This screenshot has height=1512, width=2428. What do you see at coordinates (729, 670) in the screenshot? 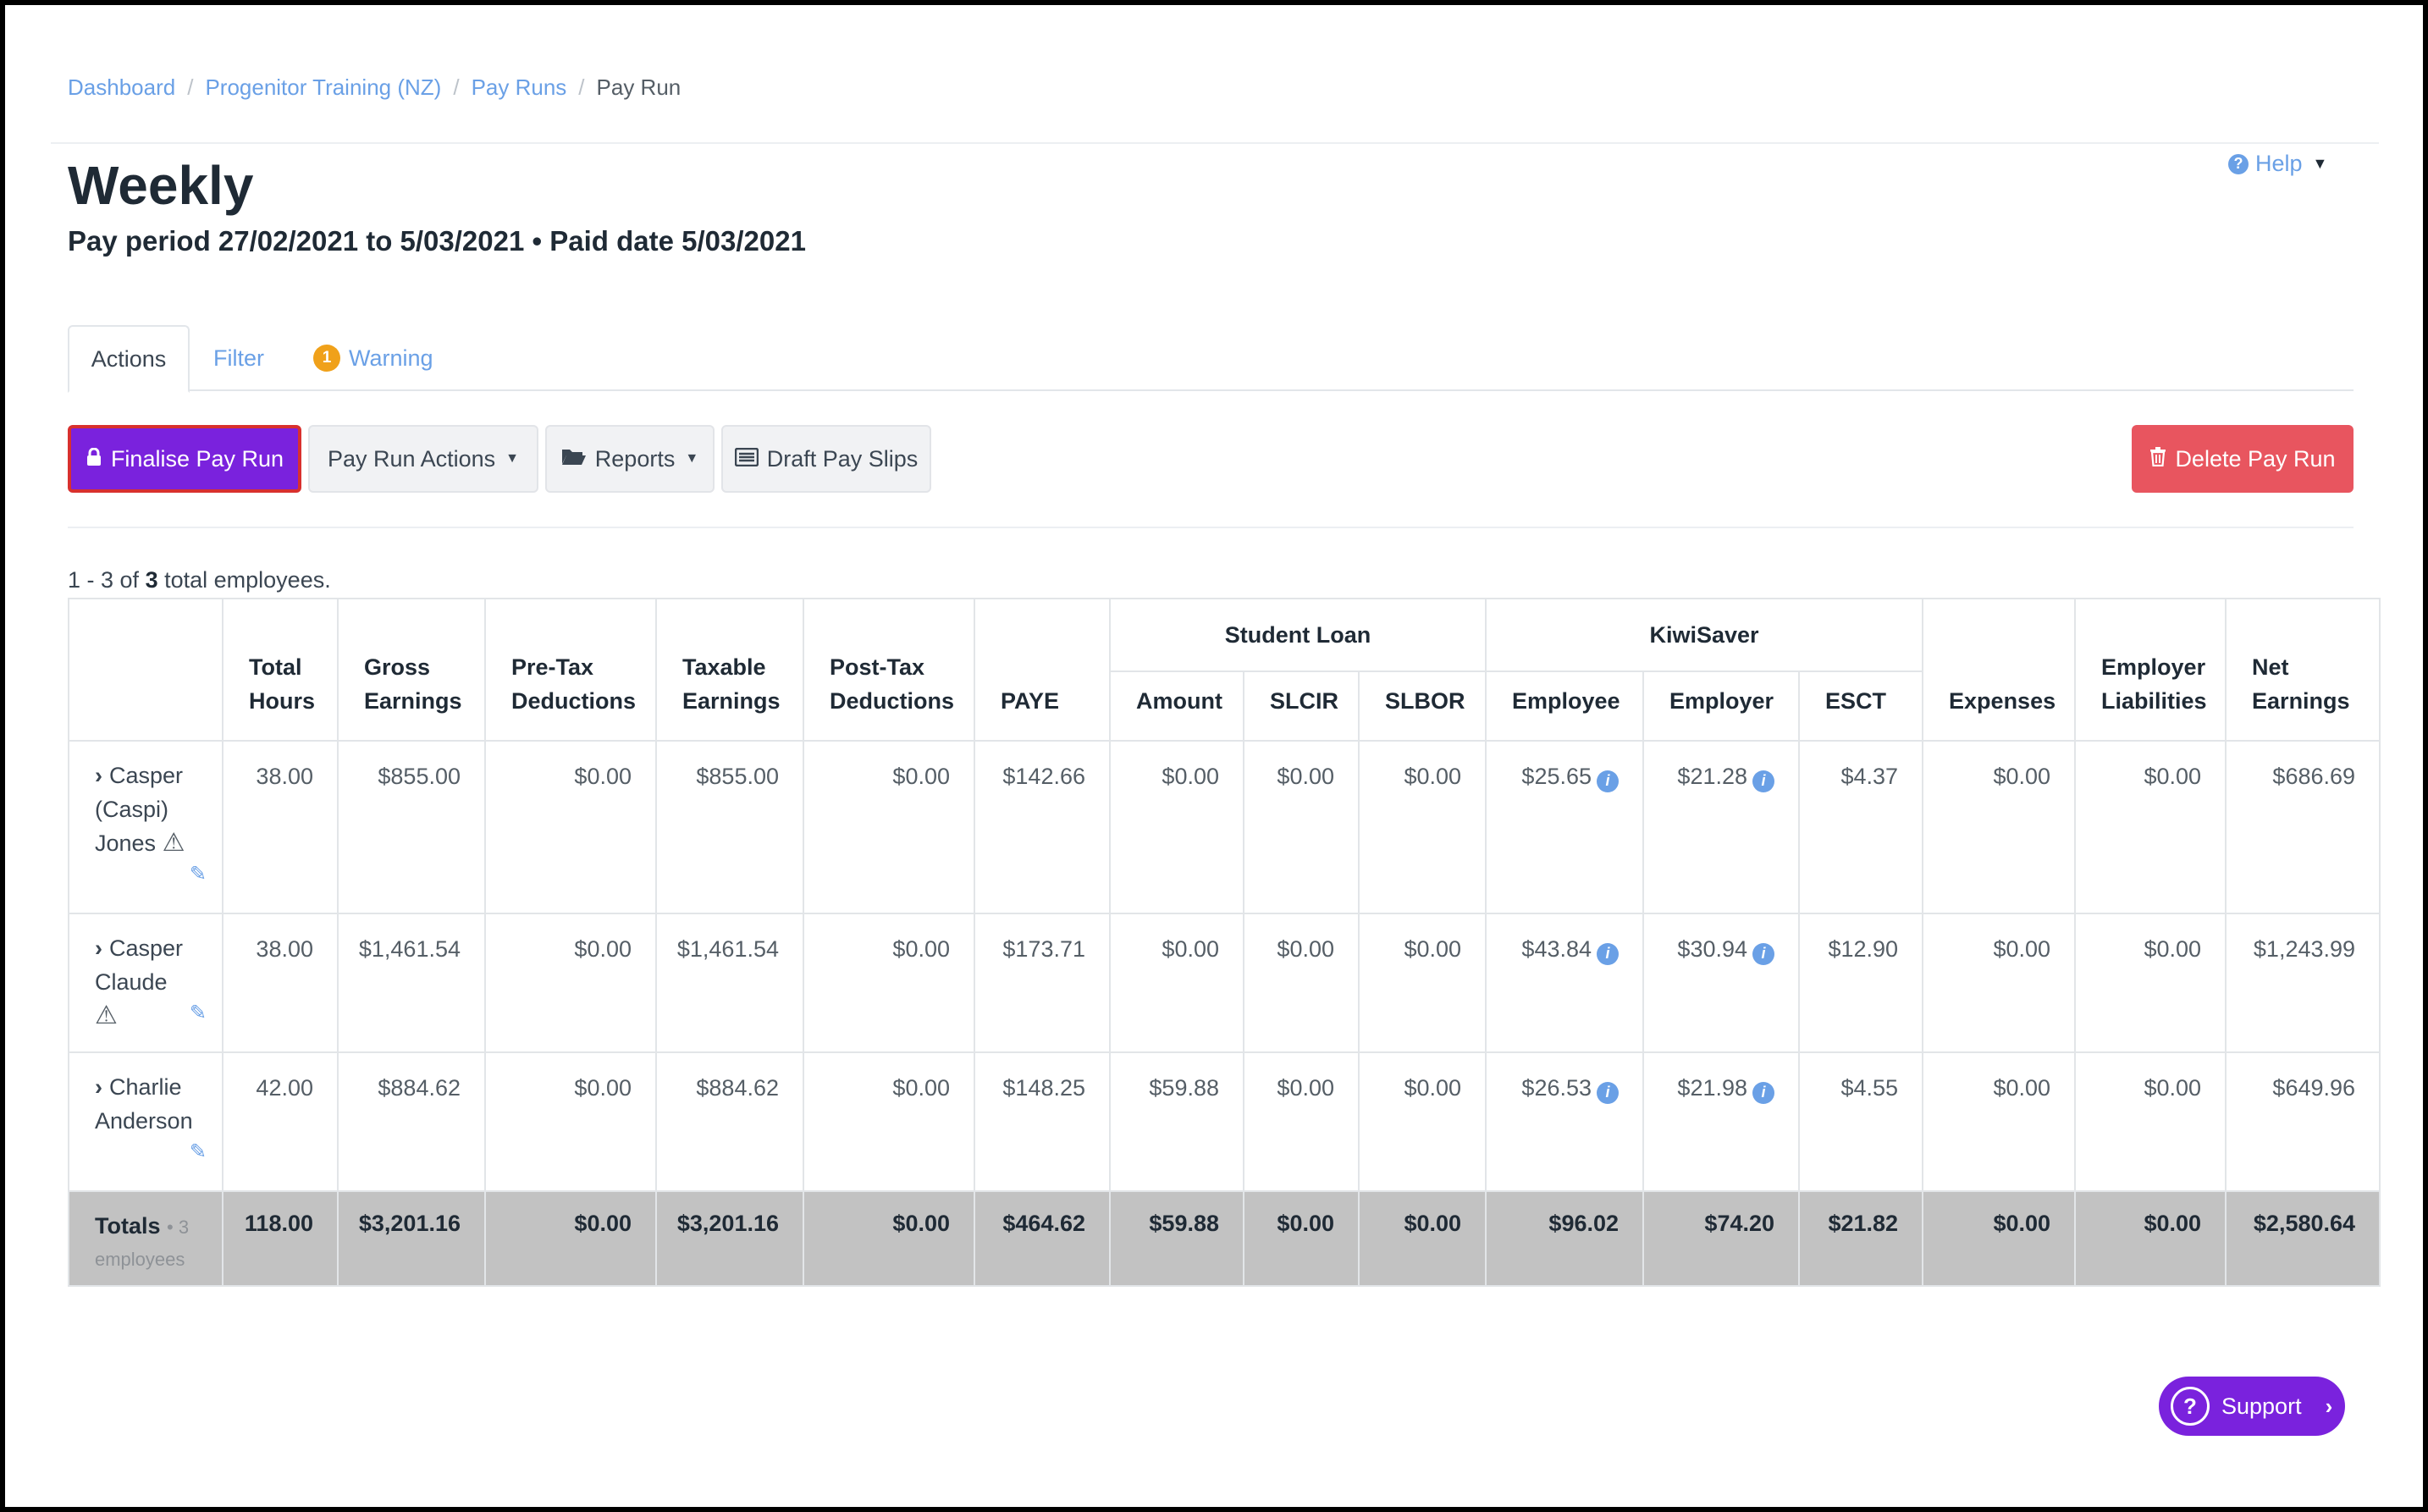
I see `header-taxable-earnings: Taxable Earnings` at bounding box center [729, 670].